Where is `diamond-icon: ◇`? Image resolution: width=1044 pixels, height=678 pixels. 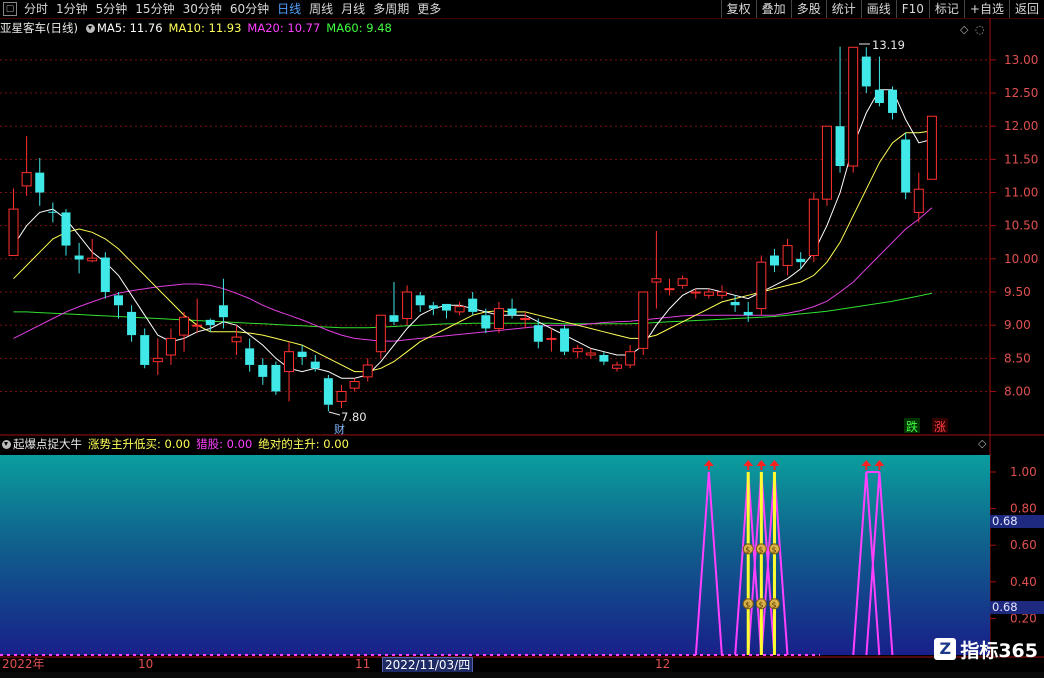 diamond-icon: ◇ is located at coordinates (964, 29).